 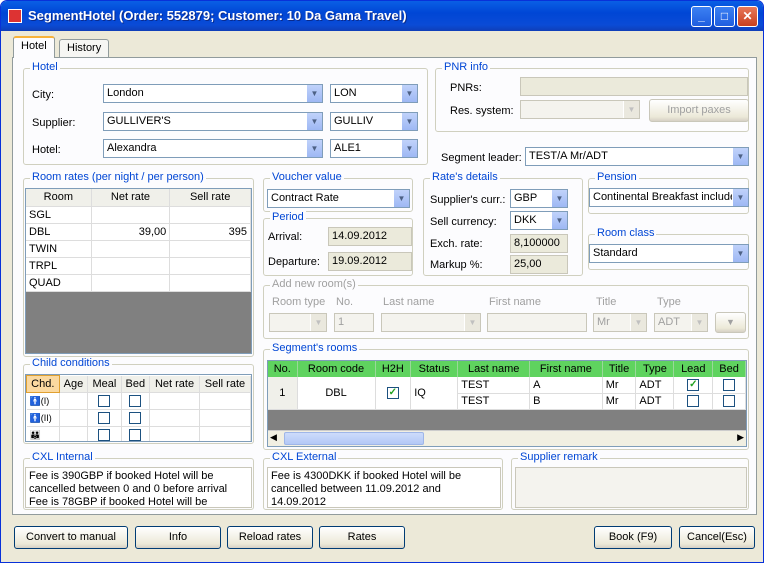 I want to click on h2h-checkbox: ✓, so click(x=392, y=392).